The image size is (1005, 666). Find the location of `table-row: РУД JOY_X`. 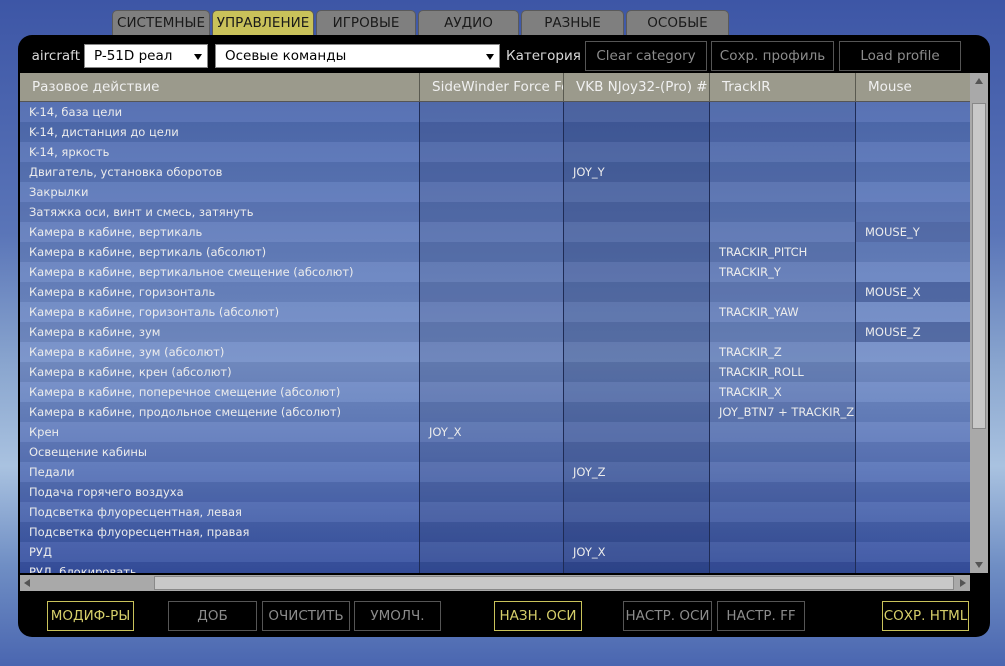

table-row: РУД JOY_X is located at coordinates (495, 552).